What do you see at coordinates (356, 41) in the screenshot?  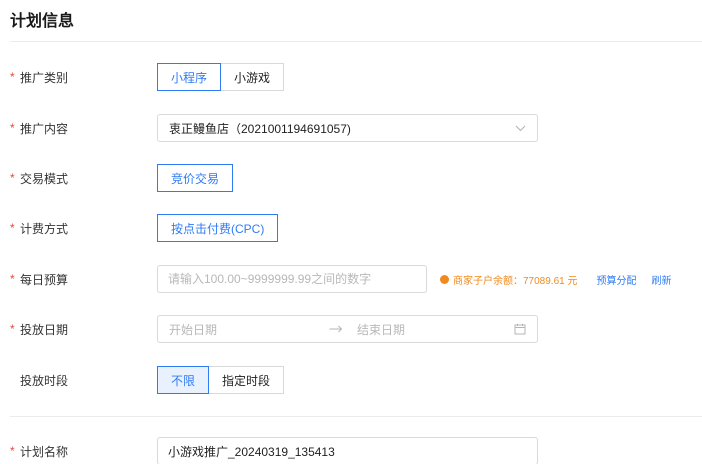 I see `top-divider` at bounding box center [356, 41].